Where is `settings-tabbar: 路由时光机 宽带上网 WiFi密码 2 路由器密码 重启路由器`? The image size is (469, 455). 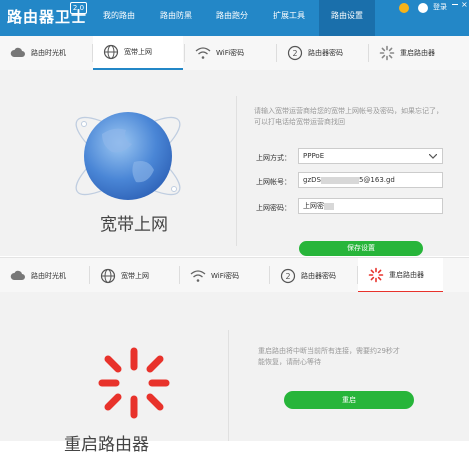 settings-tabbar: 路由时光机 宽带上网 WiFi密码 2 路由器密码 重启路由器 is located at coordinates (234, 53).